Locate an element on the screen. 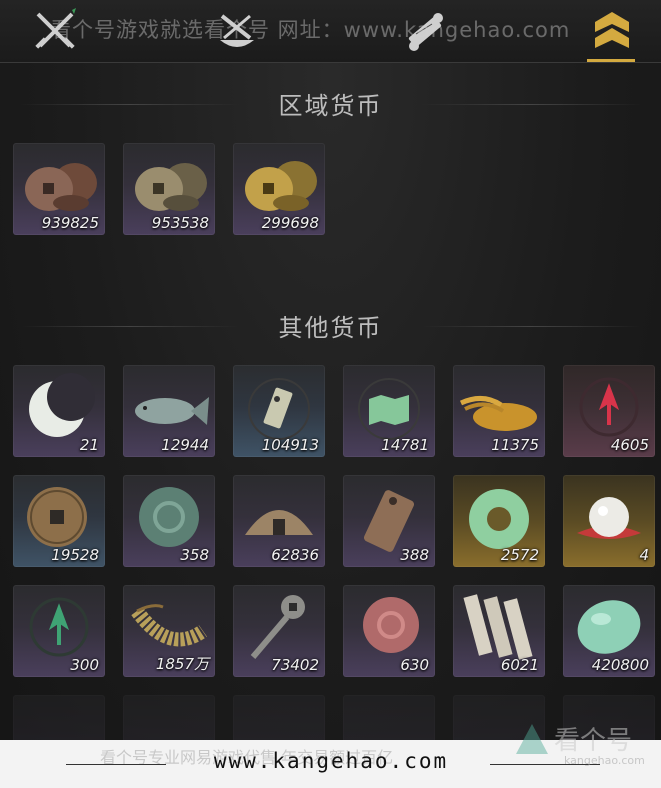  watermark-logo: 看个号 kangehao.com is located at coordinates (585, 748).